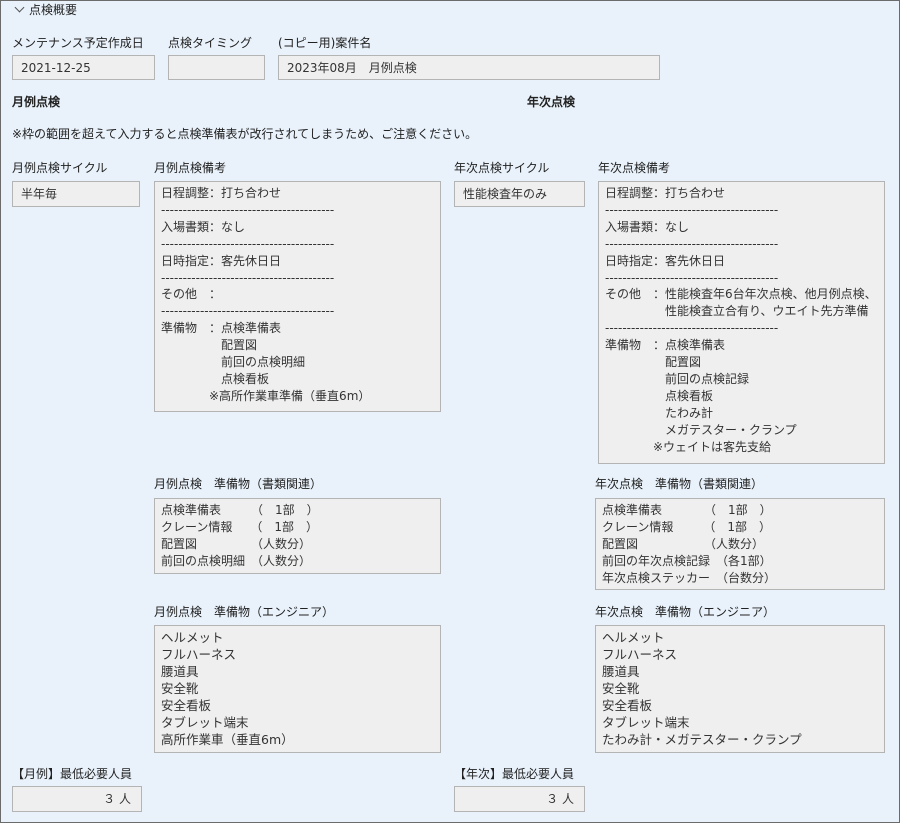  I want to click on monthly-min-label: 【月例】最低必要人員, so click(72, 774).